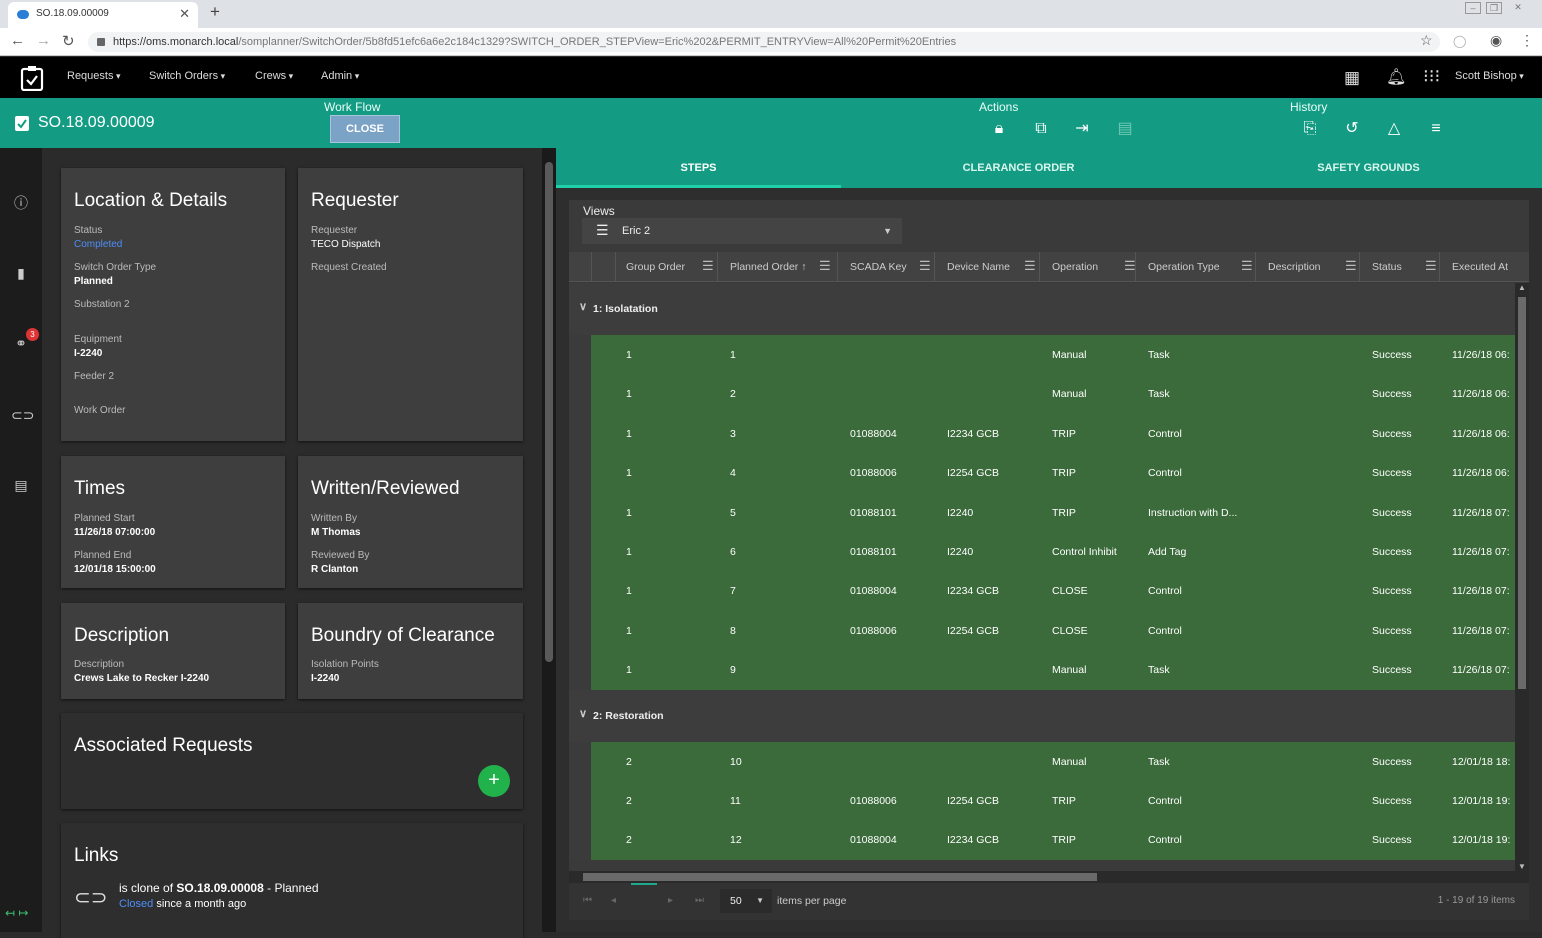  What do you see at coordinates (768, 267) in the screenshot?
I see `column-header: Planned Order ↑` at bounding box center [768, 267].